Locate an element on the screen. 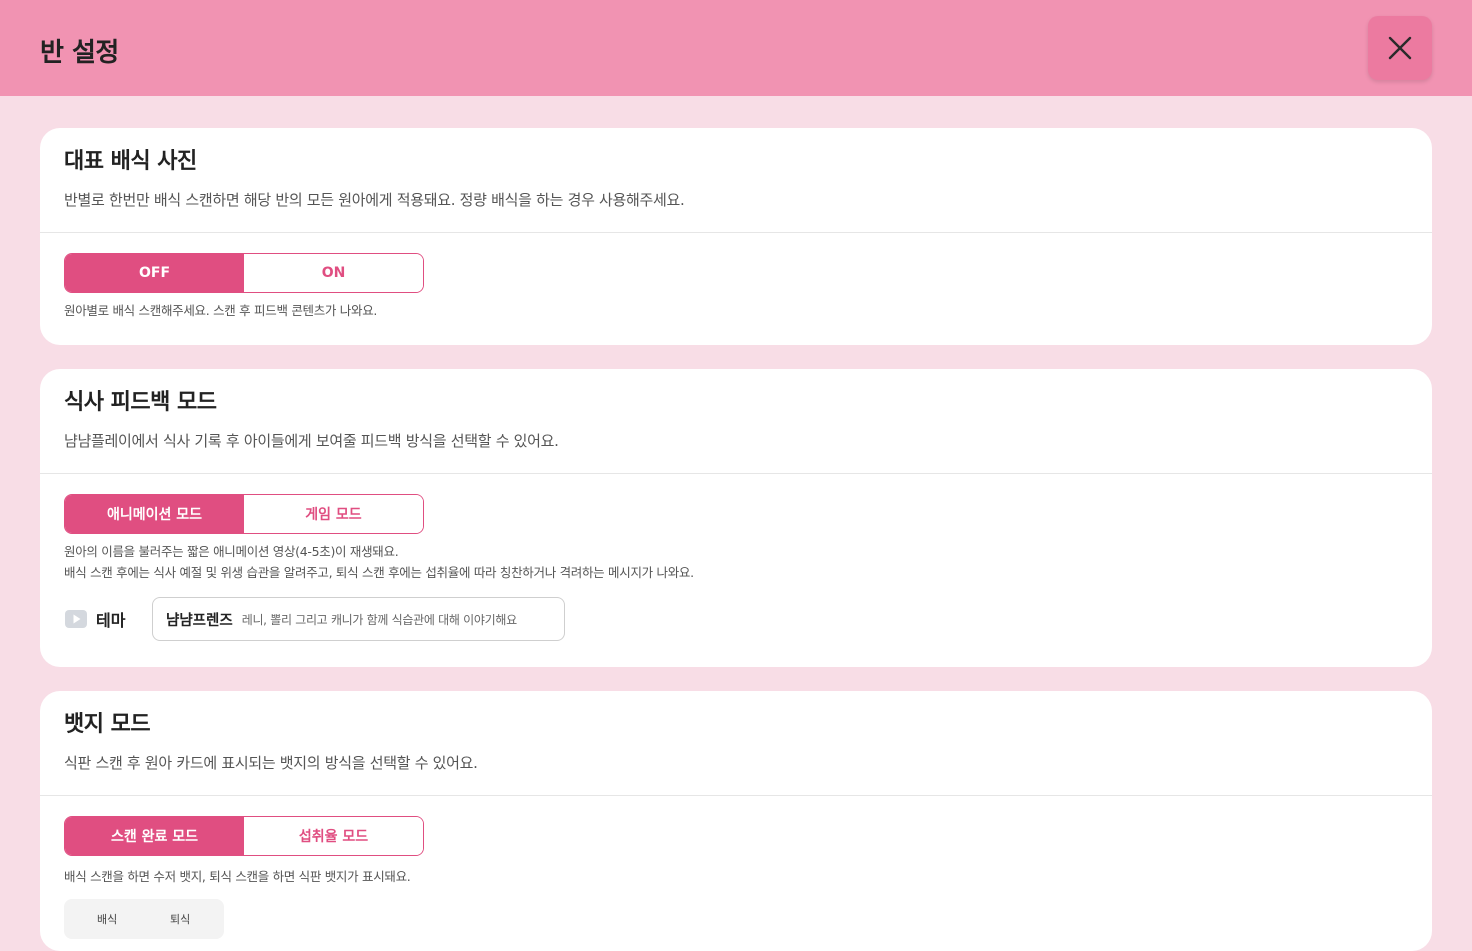 Image resolution: width=1472 pixels, height=951 pixels. card-title: 식사 피드백 모드 is located at coordinates (140, 402).